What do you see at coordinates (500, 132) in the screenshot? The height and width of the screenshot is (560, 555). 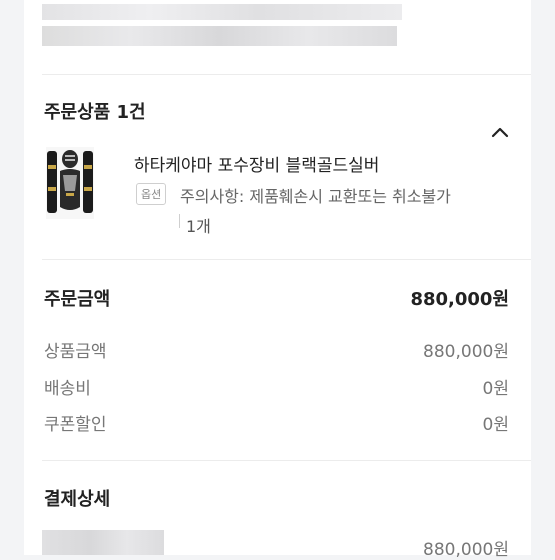 I see `chevron-up-icon` at bounding box center [500, 132].